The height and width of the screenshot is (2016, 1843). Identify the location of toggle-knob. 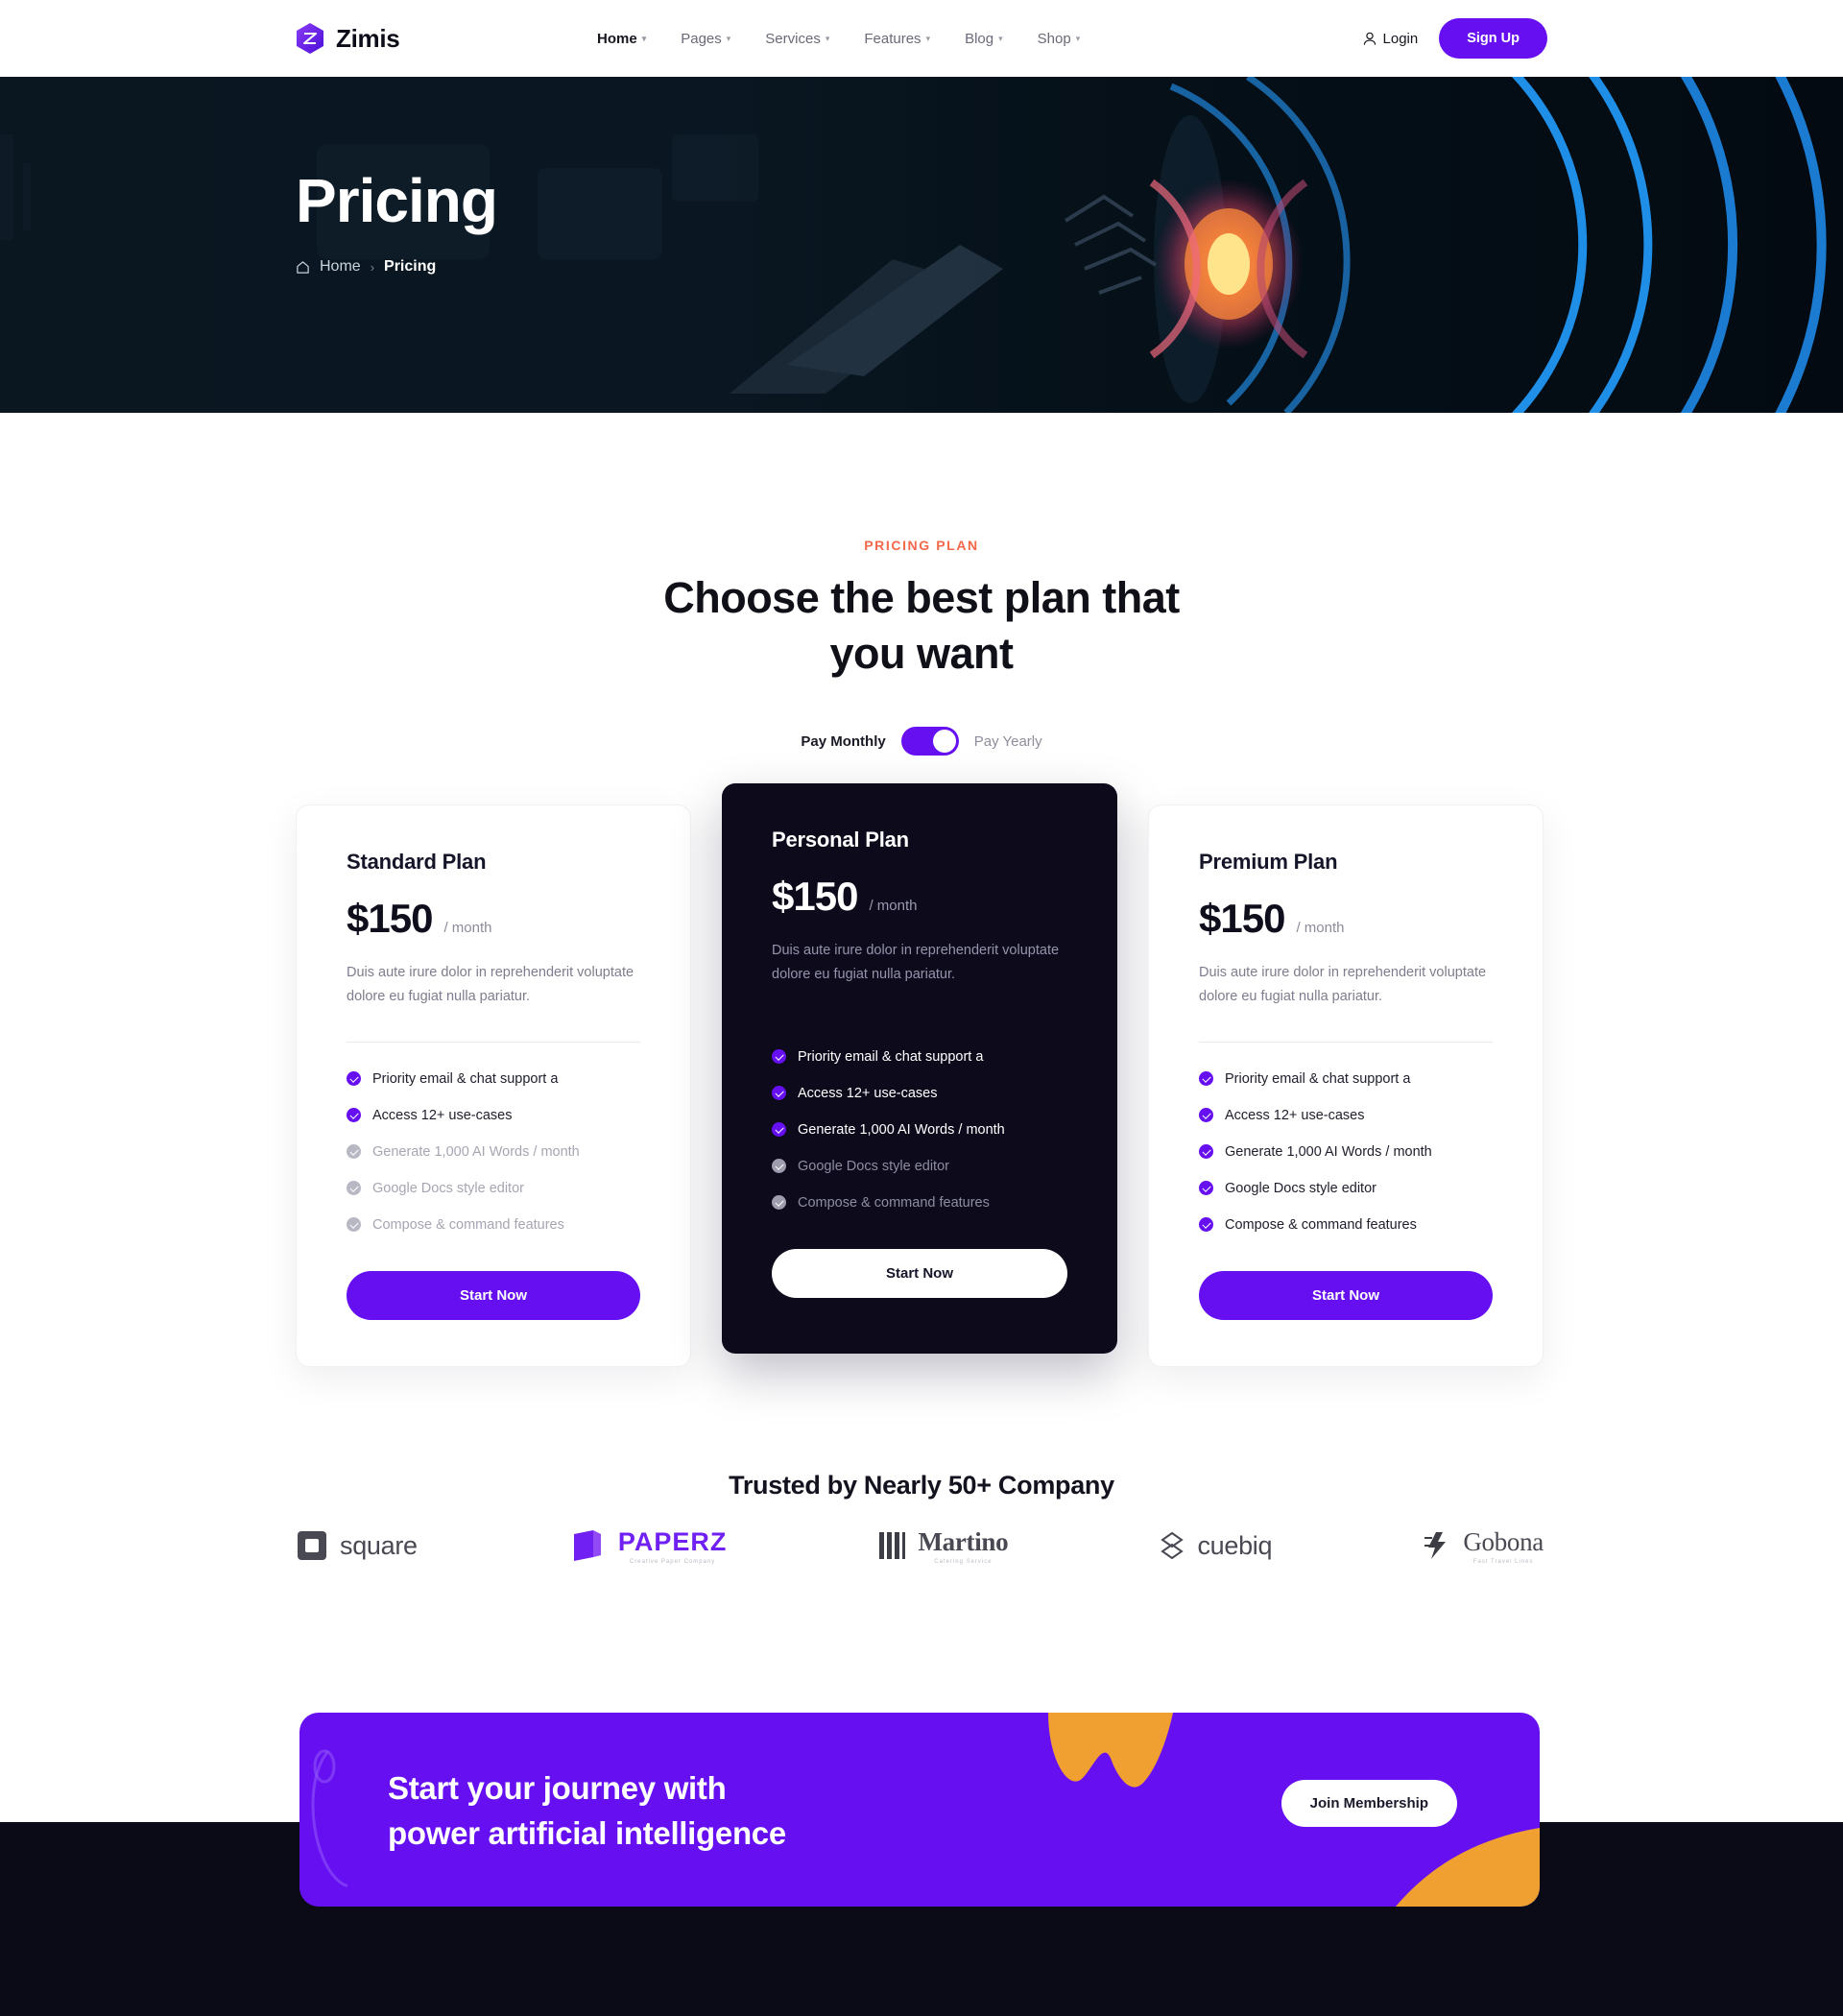
(944, 742).